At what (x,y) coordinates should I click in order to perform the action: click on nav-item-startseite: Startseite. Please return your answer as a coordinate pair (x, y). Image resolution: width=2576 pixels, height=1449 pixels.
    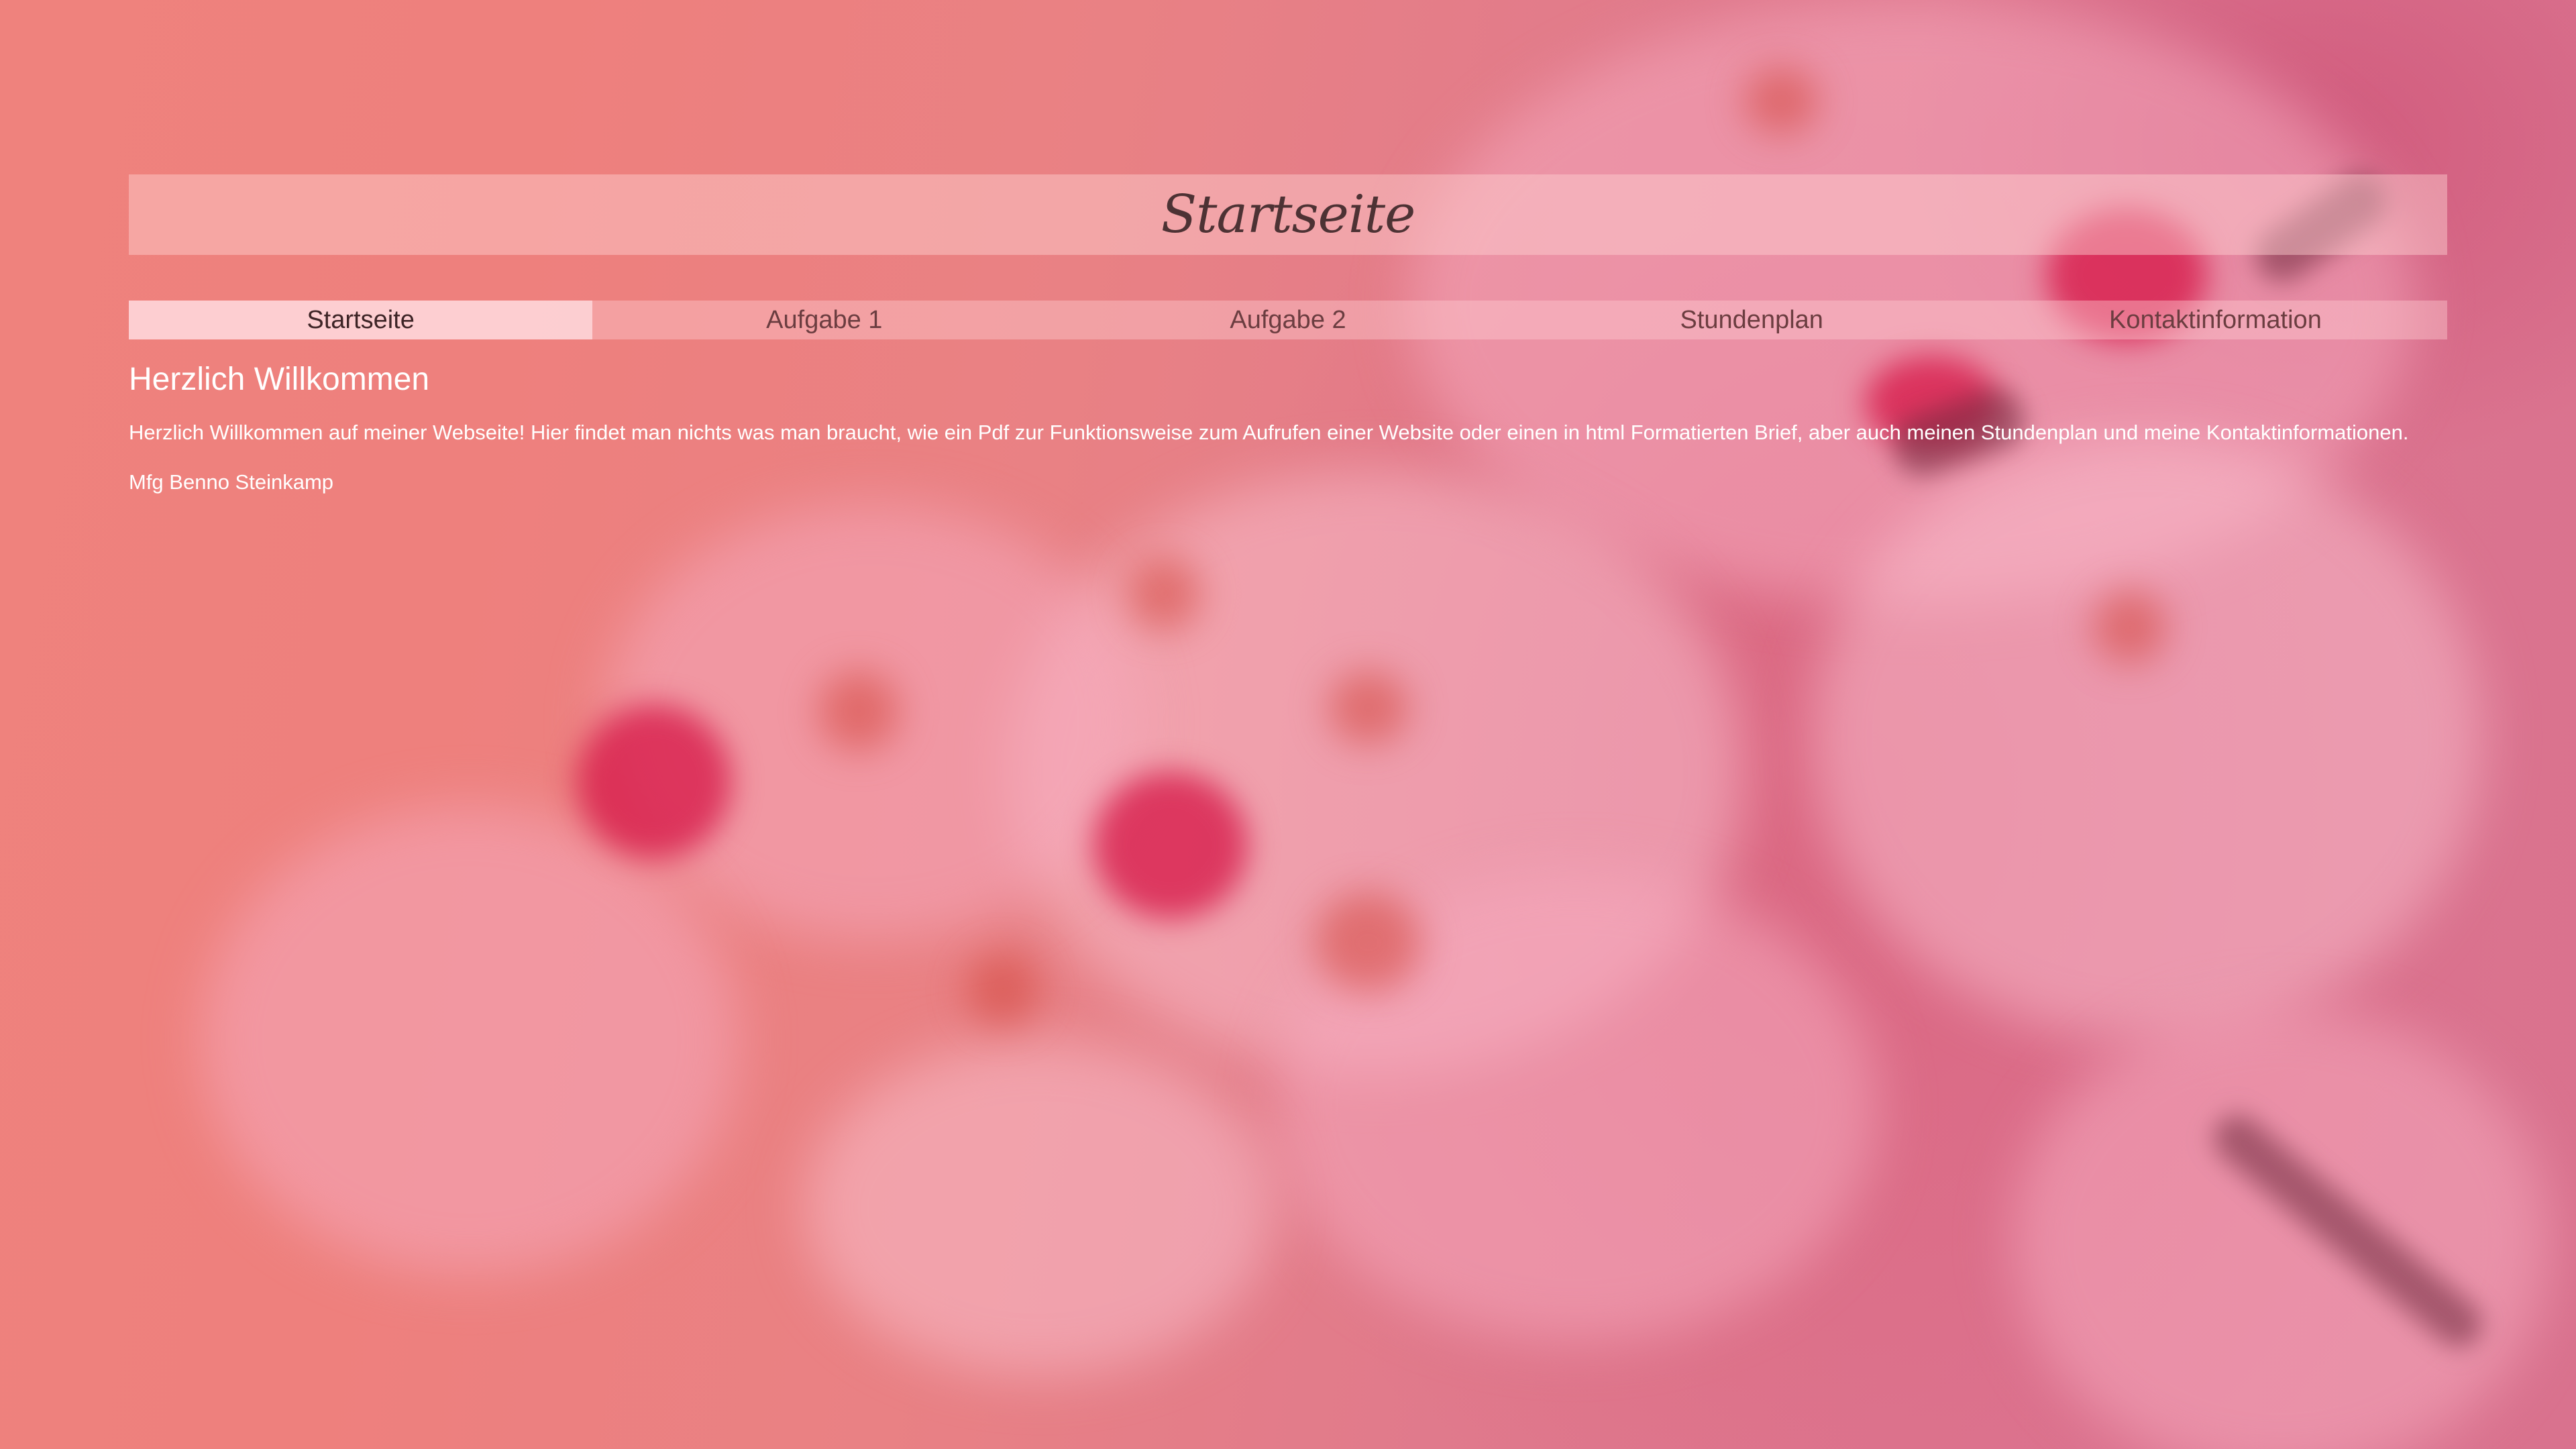
    Looking at the image, I should click on (361, 320).